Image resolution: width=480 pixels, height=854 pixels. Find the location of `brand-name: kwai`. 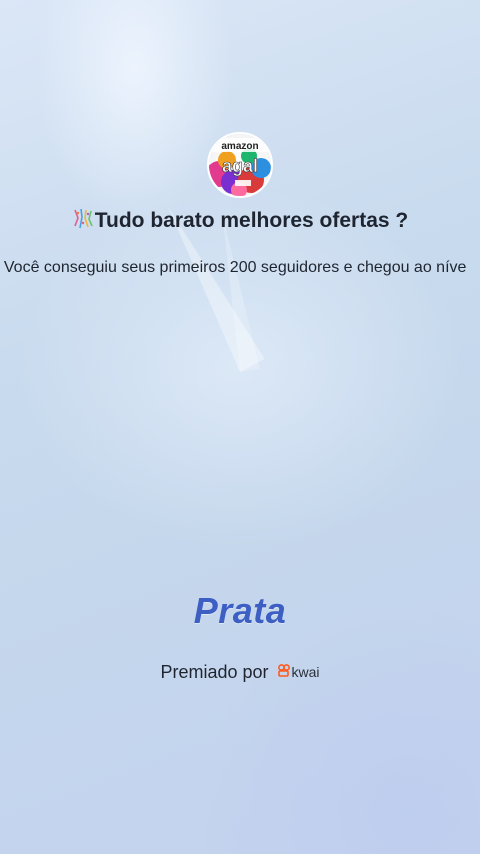

brand-name: kwai is located at coordinates (305, 671).